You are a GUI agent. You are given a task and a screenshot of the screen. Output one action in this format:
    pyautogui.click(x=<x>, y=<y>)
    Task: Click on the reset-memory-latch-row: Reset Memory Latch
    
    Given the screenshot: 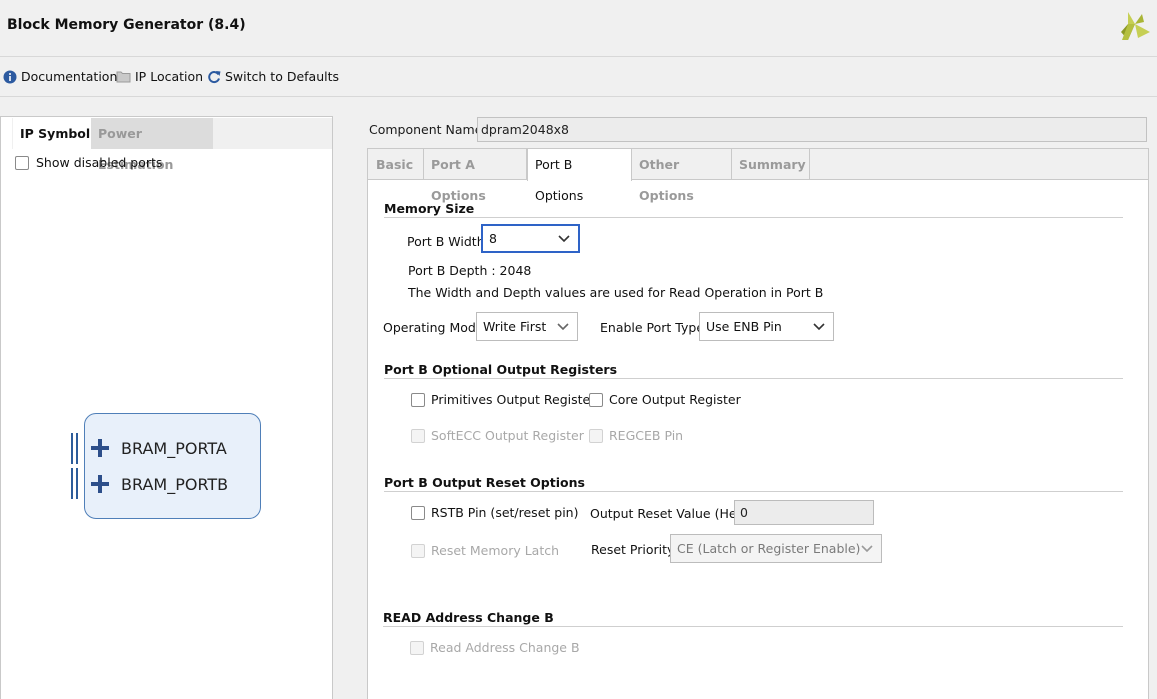 What is the action you would take?
    pyautogui.click(x=485, y=550)
    